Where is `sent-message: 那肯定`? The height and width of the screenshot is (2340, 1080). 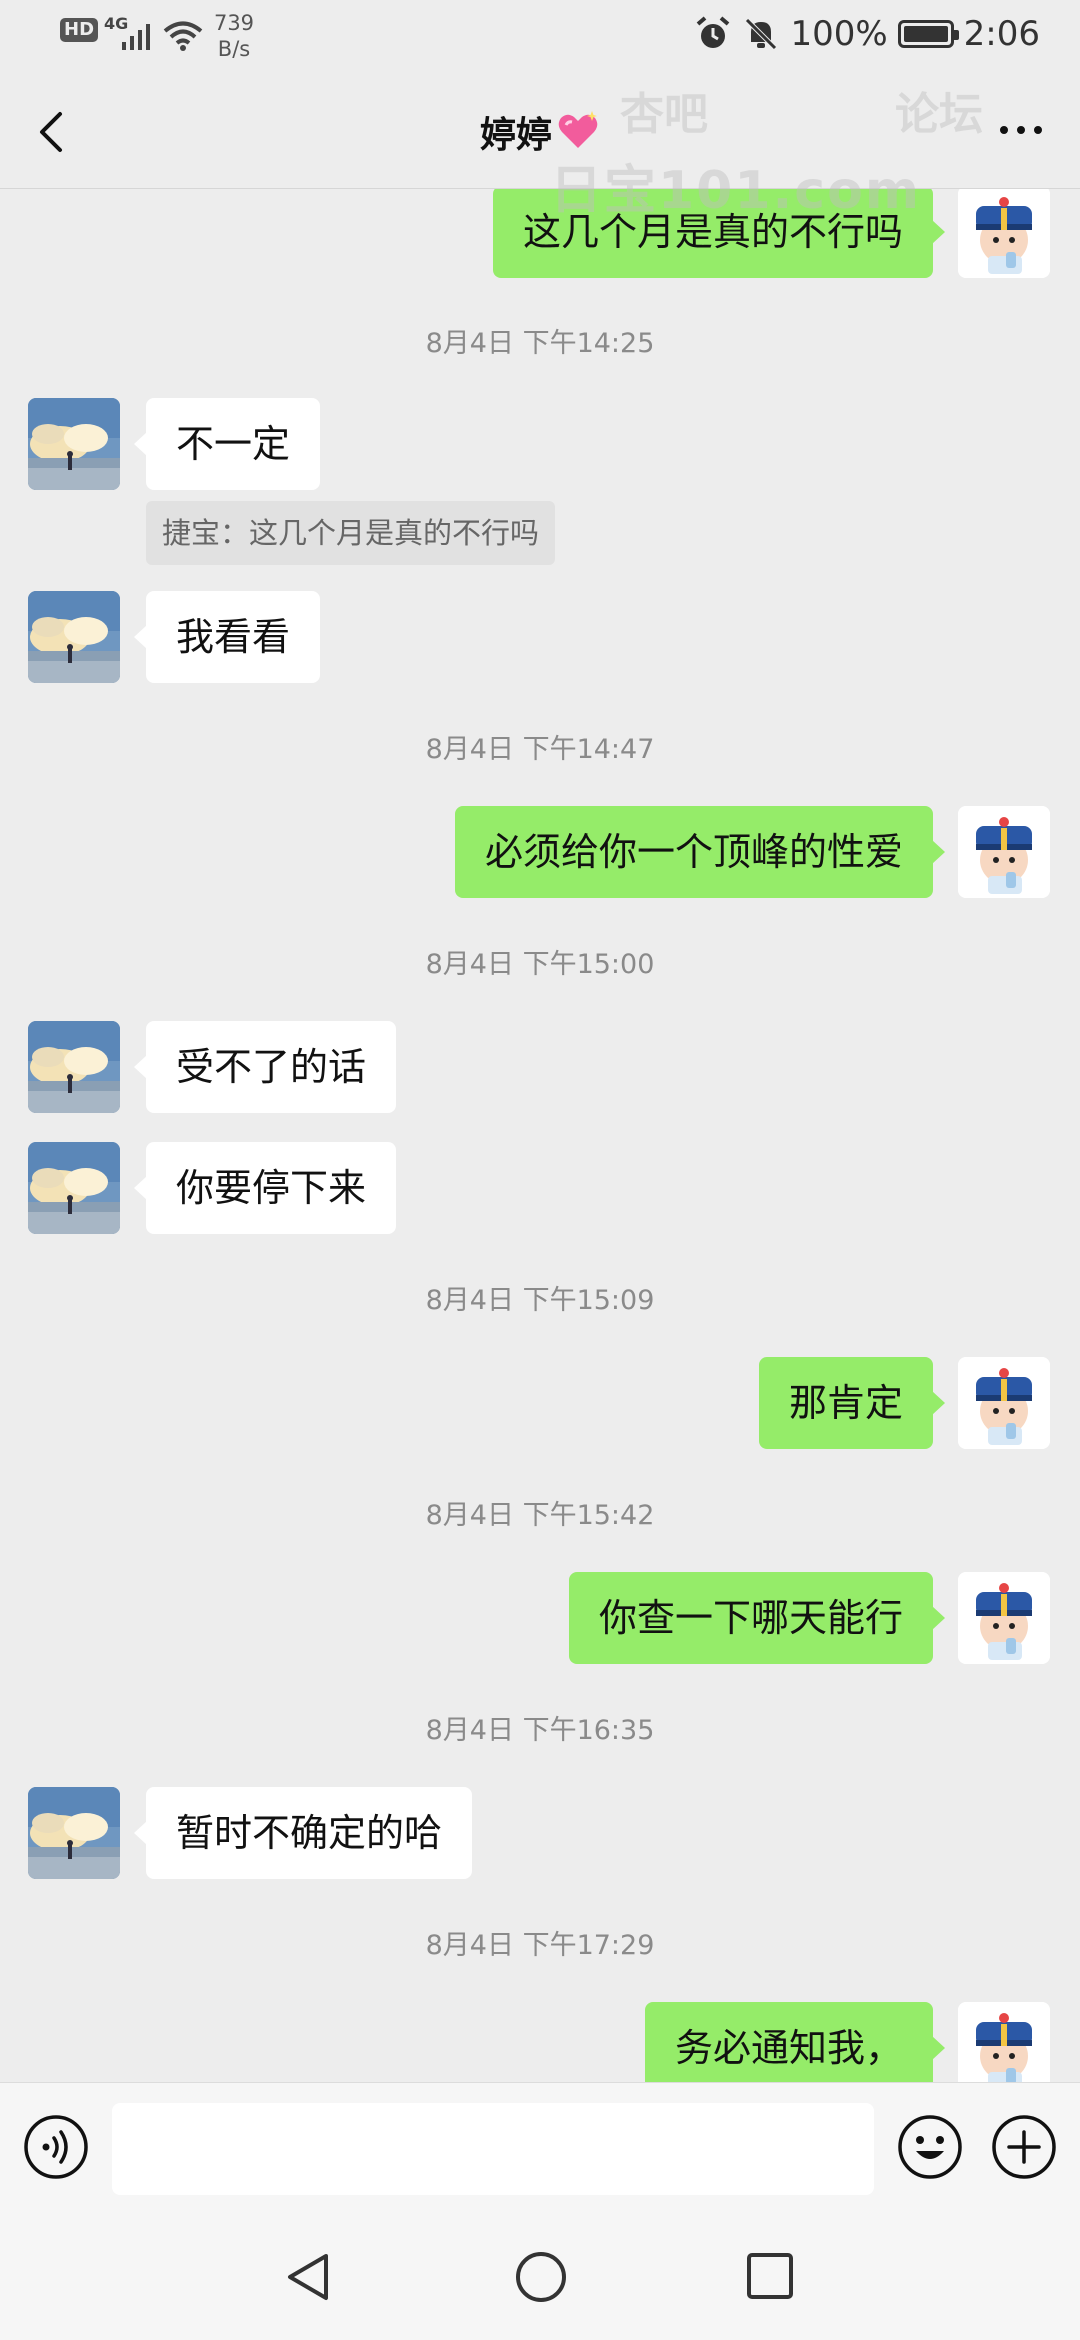 sent-message: 那肯定 is located at coordinates (852, 1403).